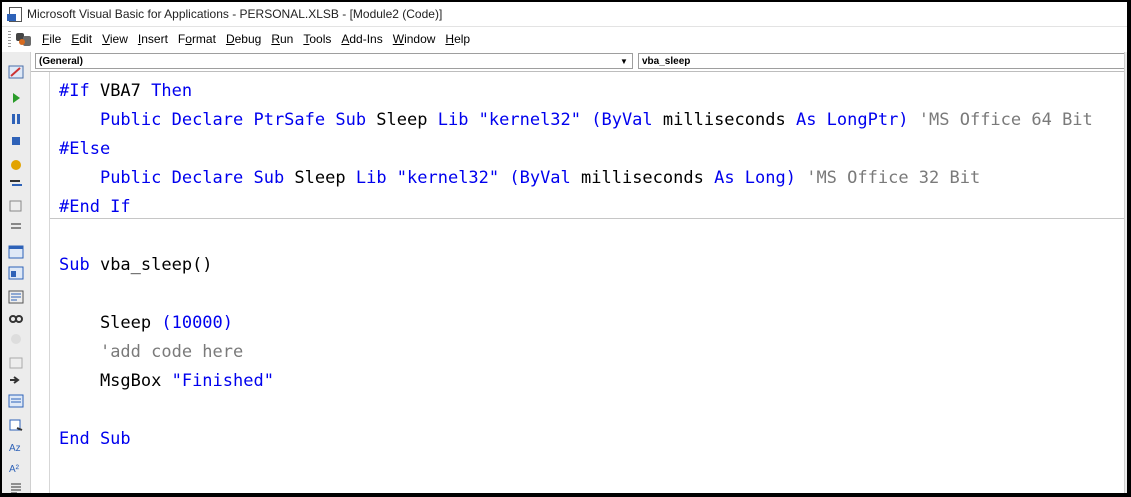 Image resolution: width=1131 pixels, height=497 pixels. Describe the element at coordinates (576, 352) in the screenshot. I see `code-line: 'add code here` at that location.